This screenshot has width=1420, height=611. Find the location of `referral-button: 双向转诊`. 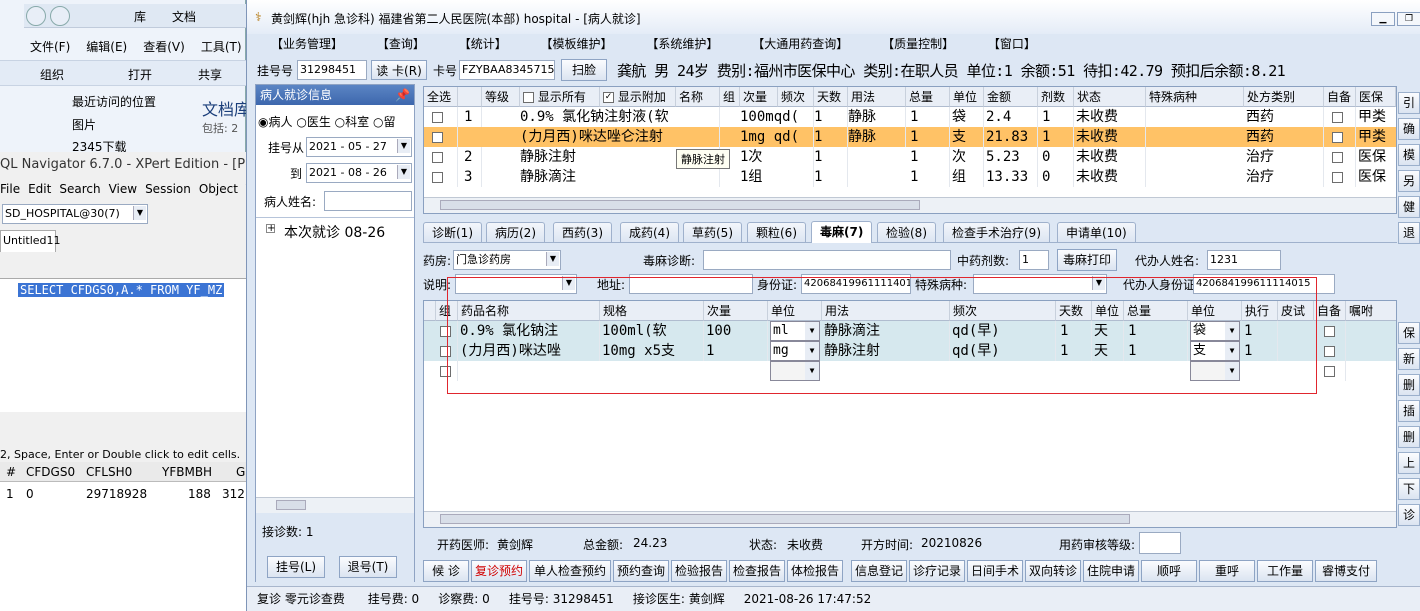

referral-button: 双向转诊 is located at coordinates (1053, 571).